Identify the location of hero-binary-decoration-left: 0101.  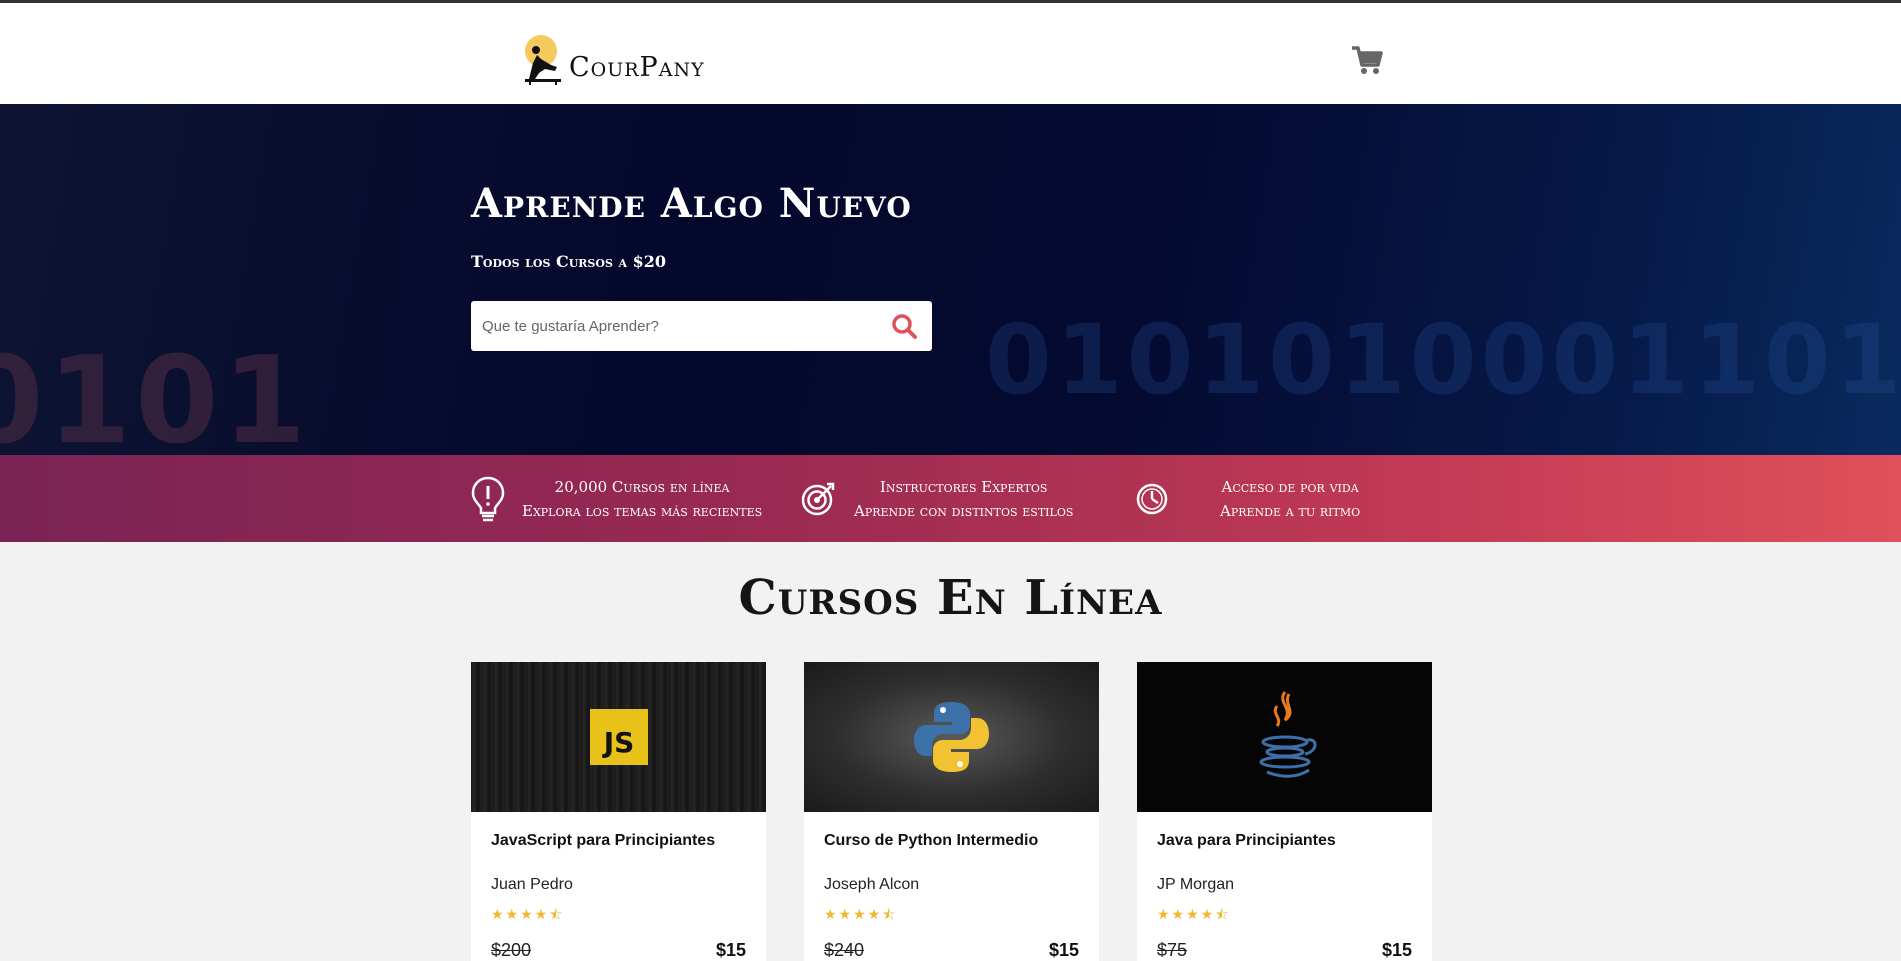
(155, 393).